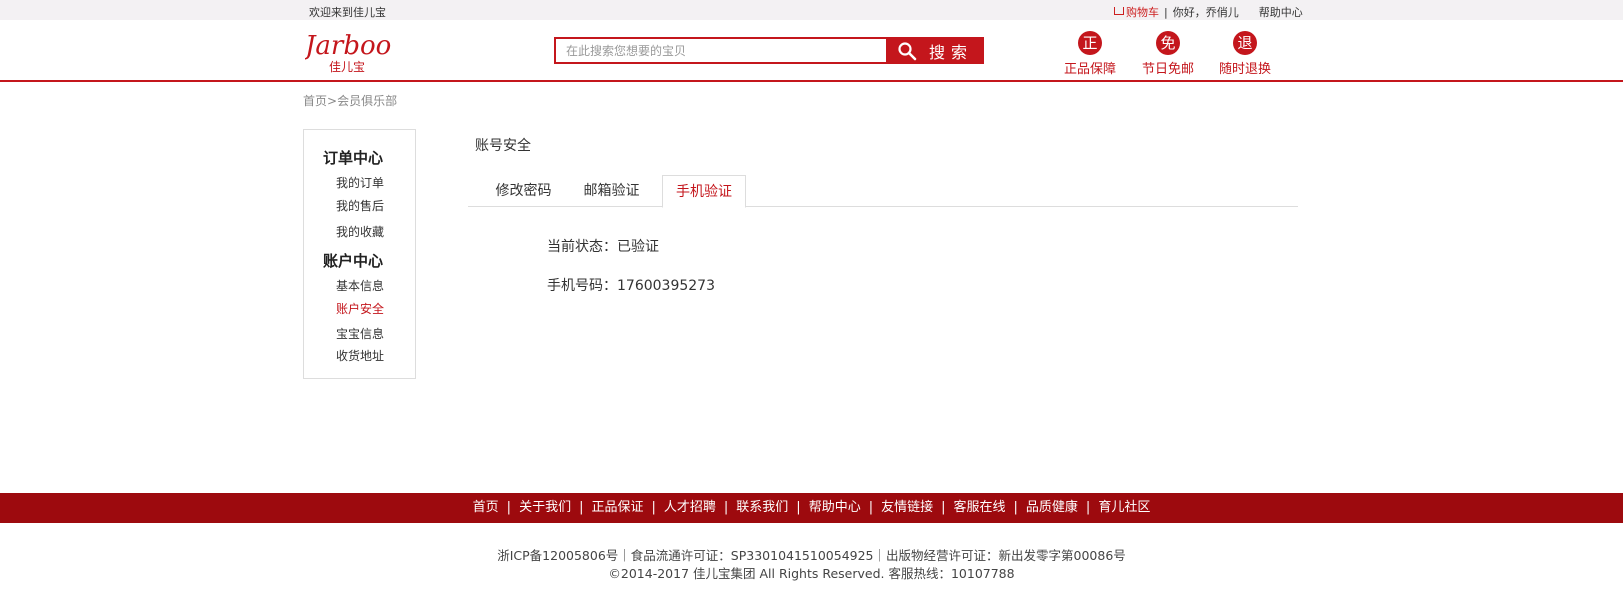 The height and width of the screenshot is (600, 1623). I want to click on sidebar-item-account-security: 账户安全, so click(360, 308).